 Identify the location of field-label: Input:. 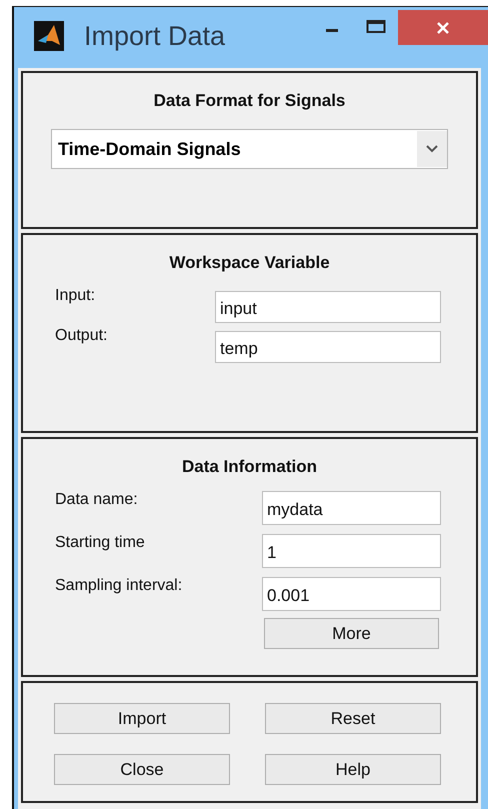
(75, 296).